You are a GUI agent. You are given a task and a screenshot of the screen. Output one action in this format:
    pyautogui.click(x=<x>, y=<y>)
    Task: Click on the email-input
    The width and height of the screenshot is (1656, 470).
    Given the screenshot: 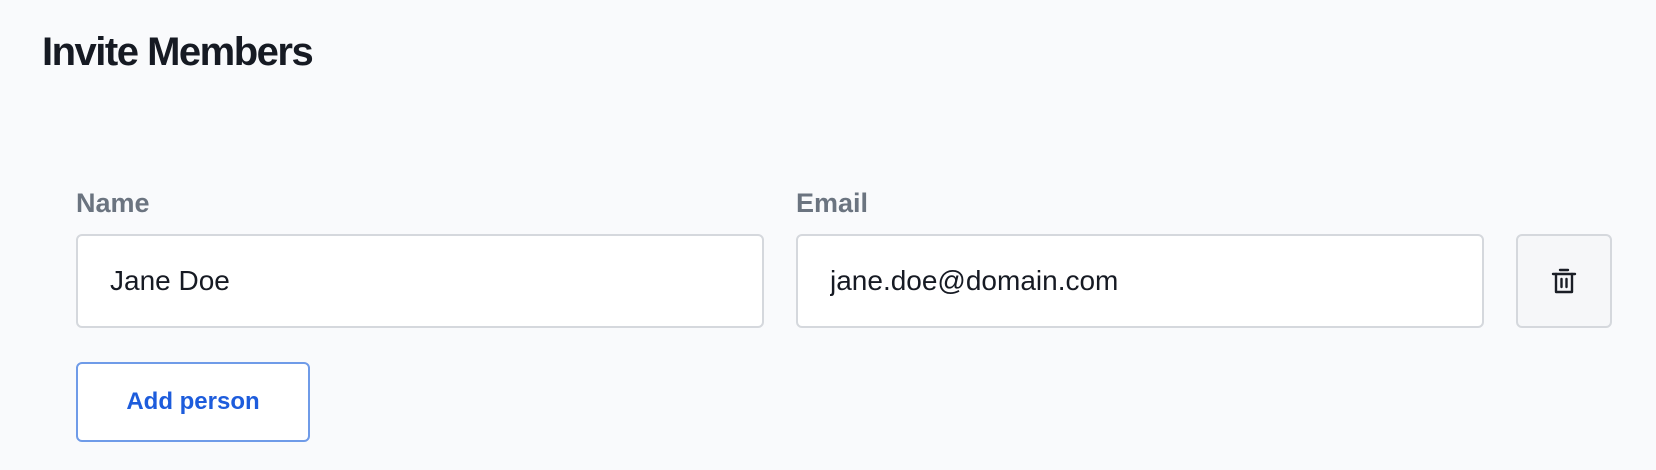 What is the action you would take?
    pyautogui.click(x=1140, y=281)
    